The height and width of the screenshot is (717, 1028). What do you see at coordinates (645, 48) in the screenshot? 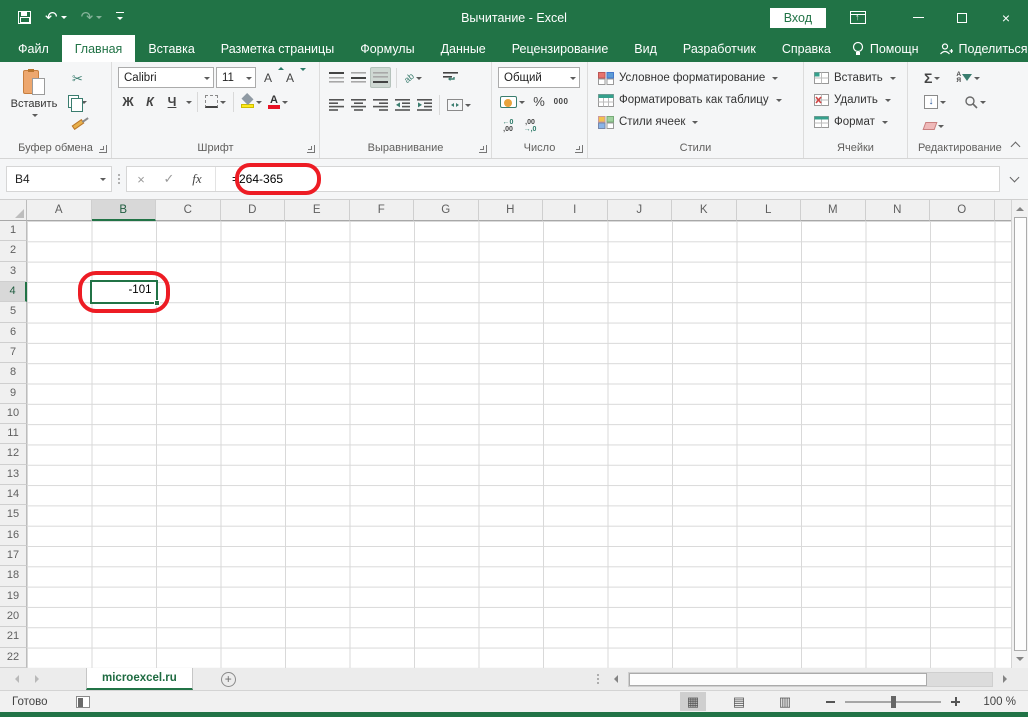
I see `tab-view: Вид` at bounding box center [645, 48].